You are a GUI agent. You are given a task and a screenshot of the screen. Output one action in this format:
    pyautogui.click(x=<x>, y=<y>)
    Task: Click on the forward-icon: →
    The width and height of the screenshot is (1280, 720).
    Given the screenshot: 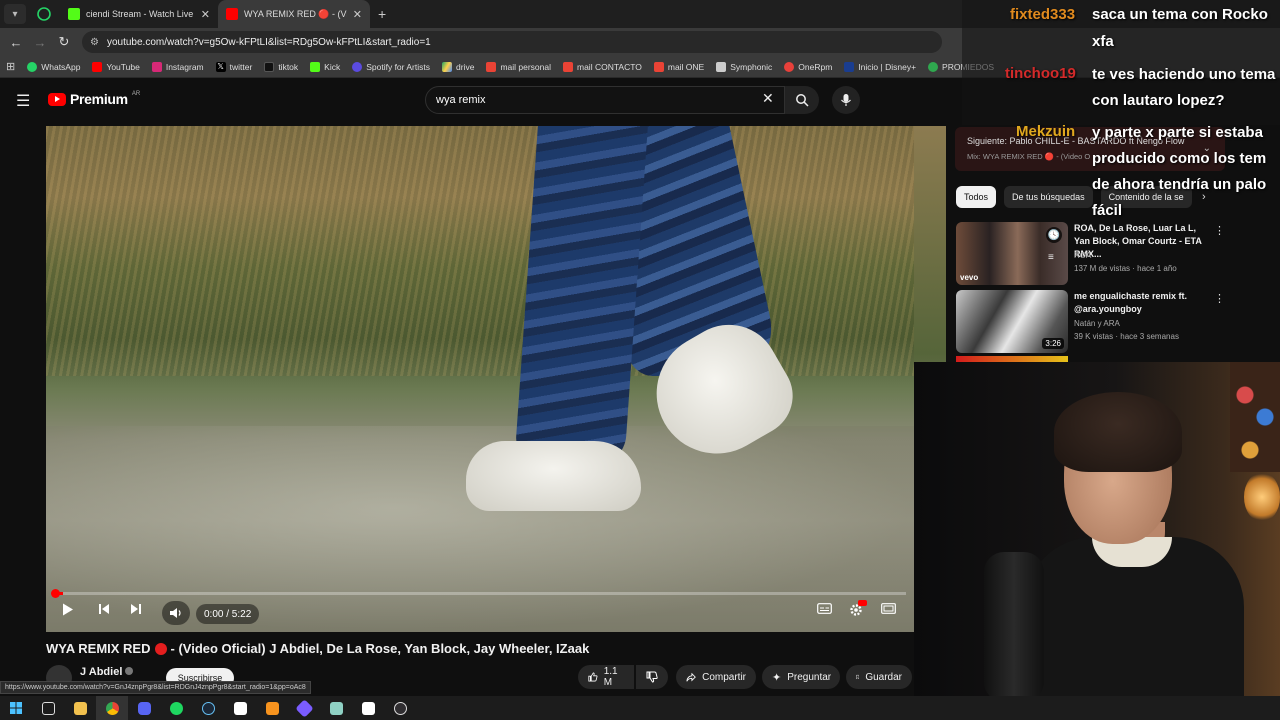 What is the action you would take?
    pyautogui.click(x=40, y=42)
    